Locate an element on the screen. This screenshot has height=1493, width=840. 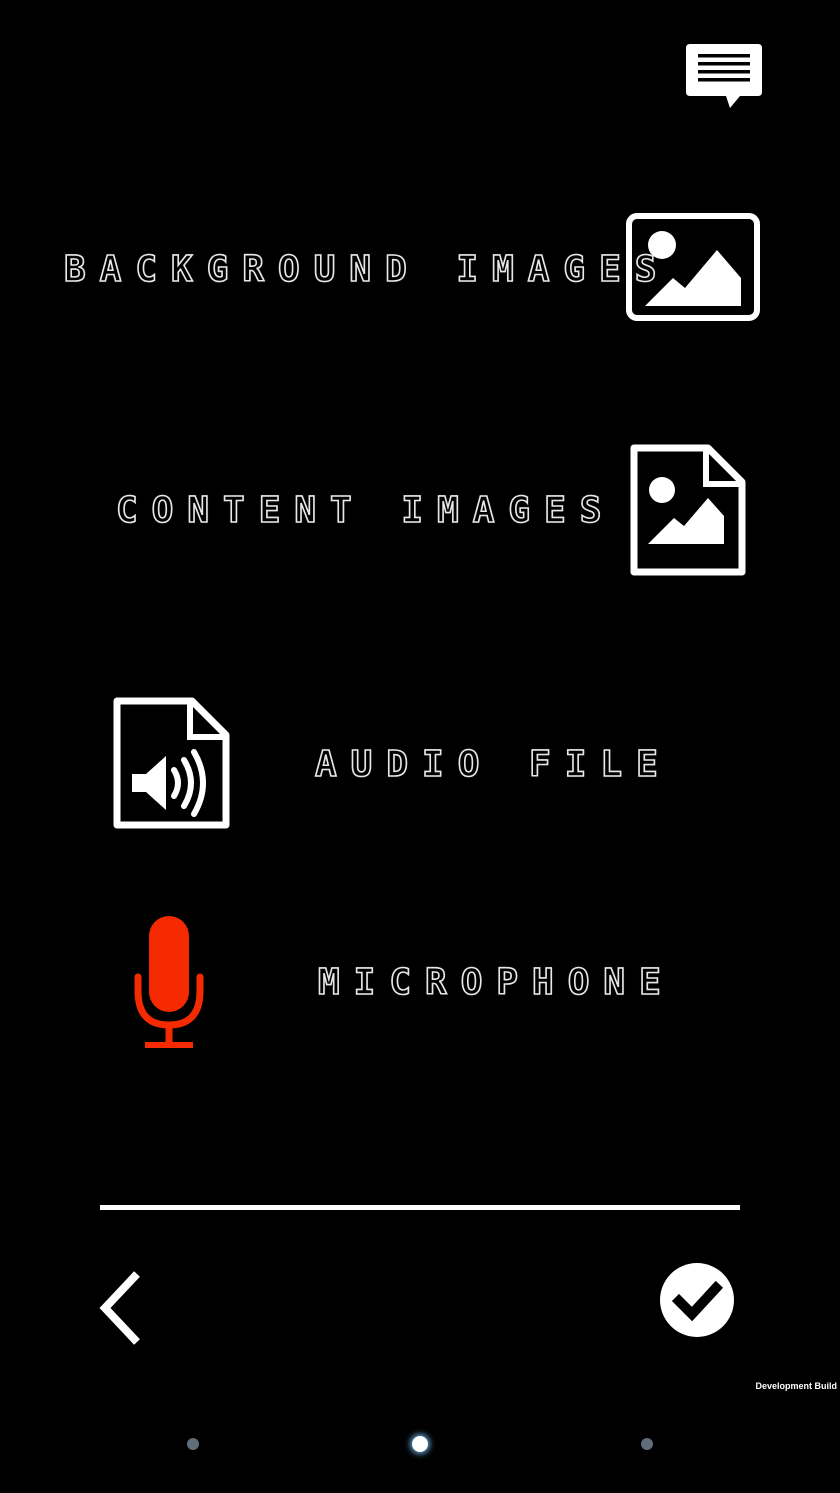
footer-divider is located at coordinates (420, 1207).